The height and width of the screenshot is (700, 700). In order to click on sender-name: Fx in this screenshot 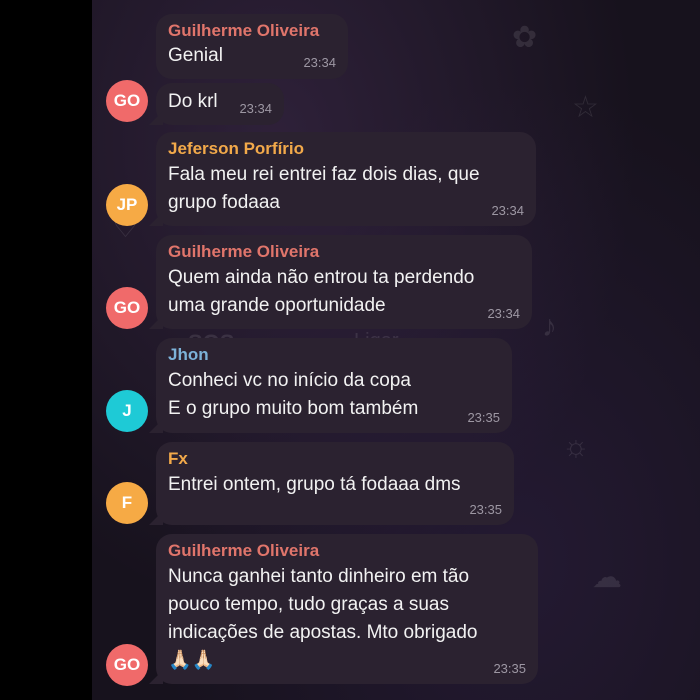, I will do `click(178, 458)`.